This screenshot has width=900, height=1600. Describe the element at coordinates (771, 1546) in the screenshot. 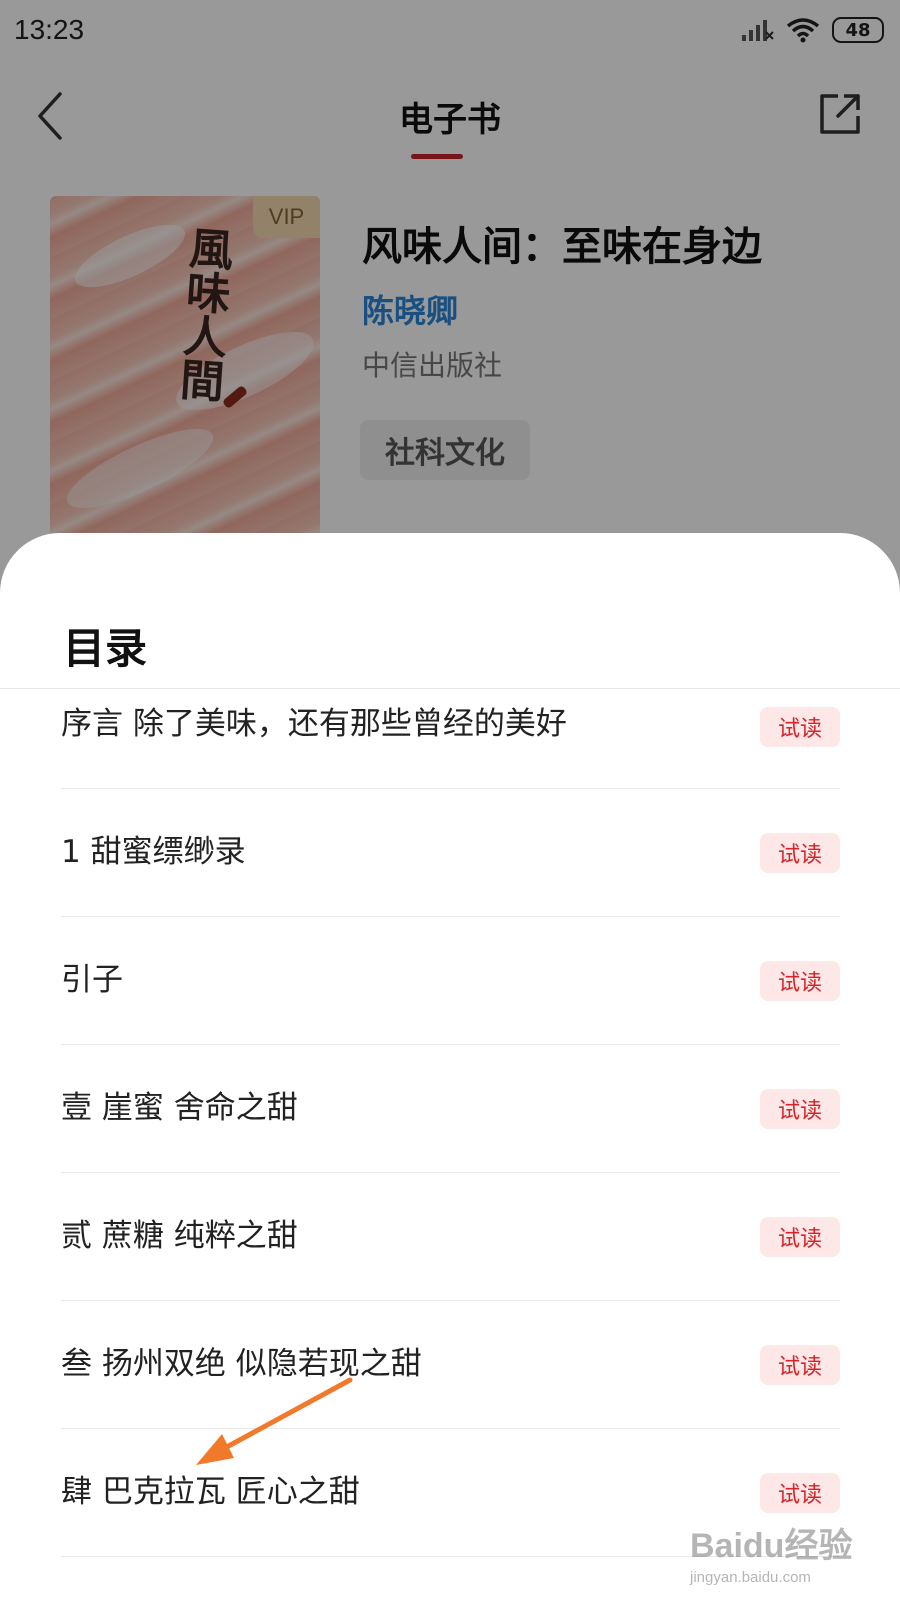

I see `watermark-logo: Baidu经验` at that location.